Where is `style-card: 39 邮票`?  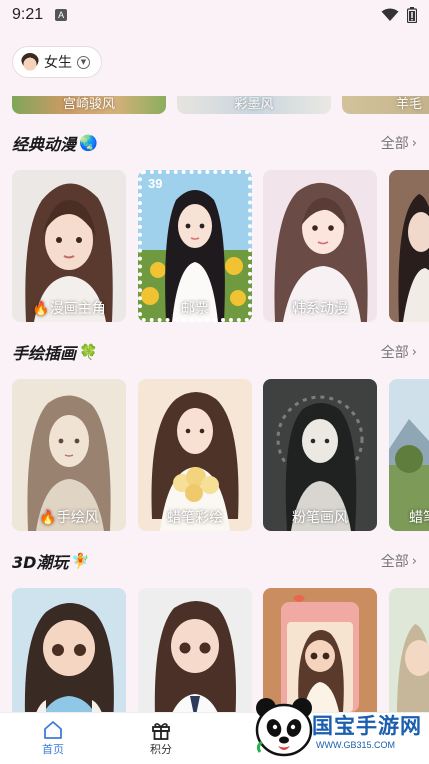 style-card: 39 邮票 is located at coordinates (195, 246).